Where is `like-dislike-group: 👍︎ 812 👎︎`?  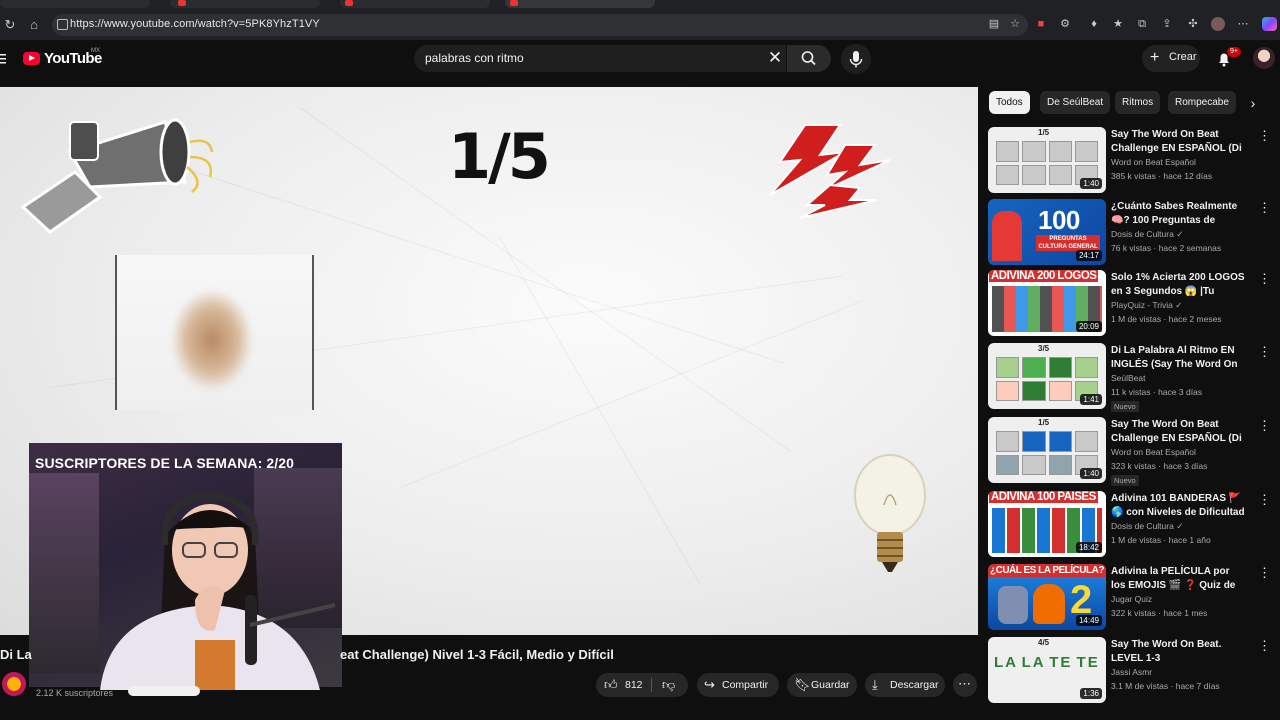
like-dislike-group: 👍︎ 812 👎︎ is located at coordinates (642, 685).